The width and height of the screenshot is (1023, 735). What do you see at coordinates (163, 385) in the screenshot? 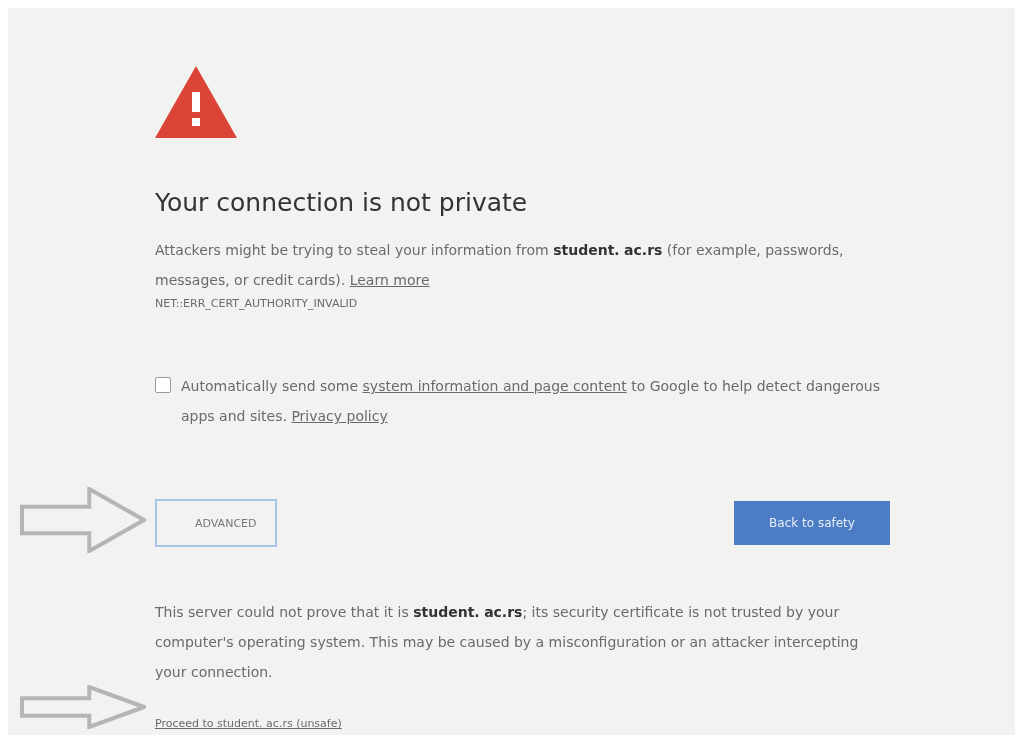
I see `report-checkbox` at bounding box center [163, 385].